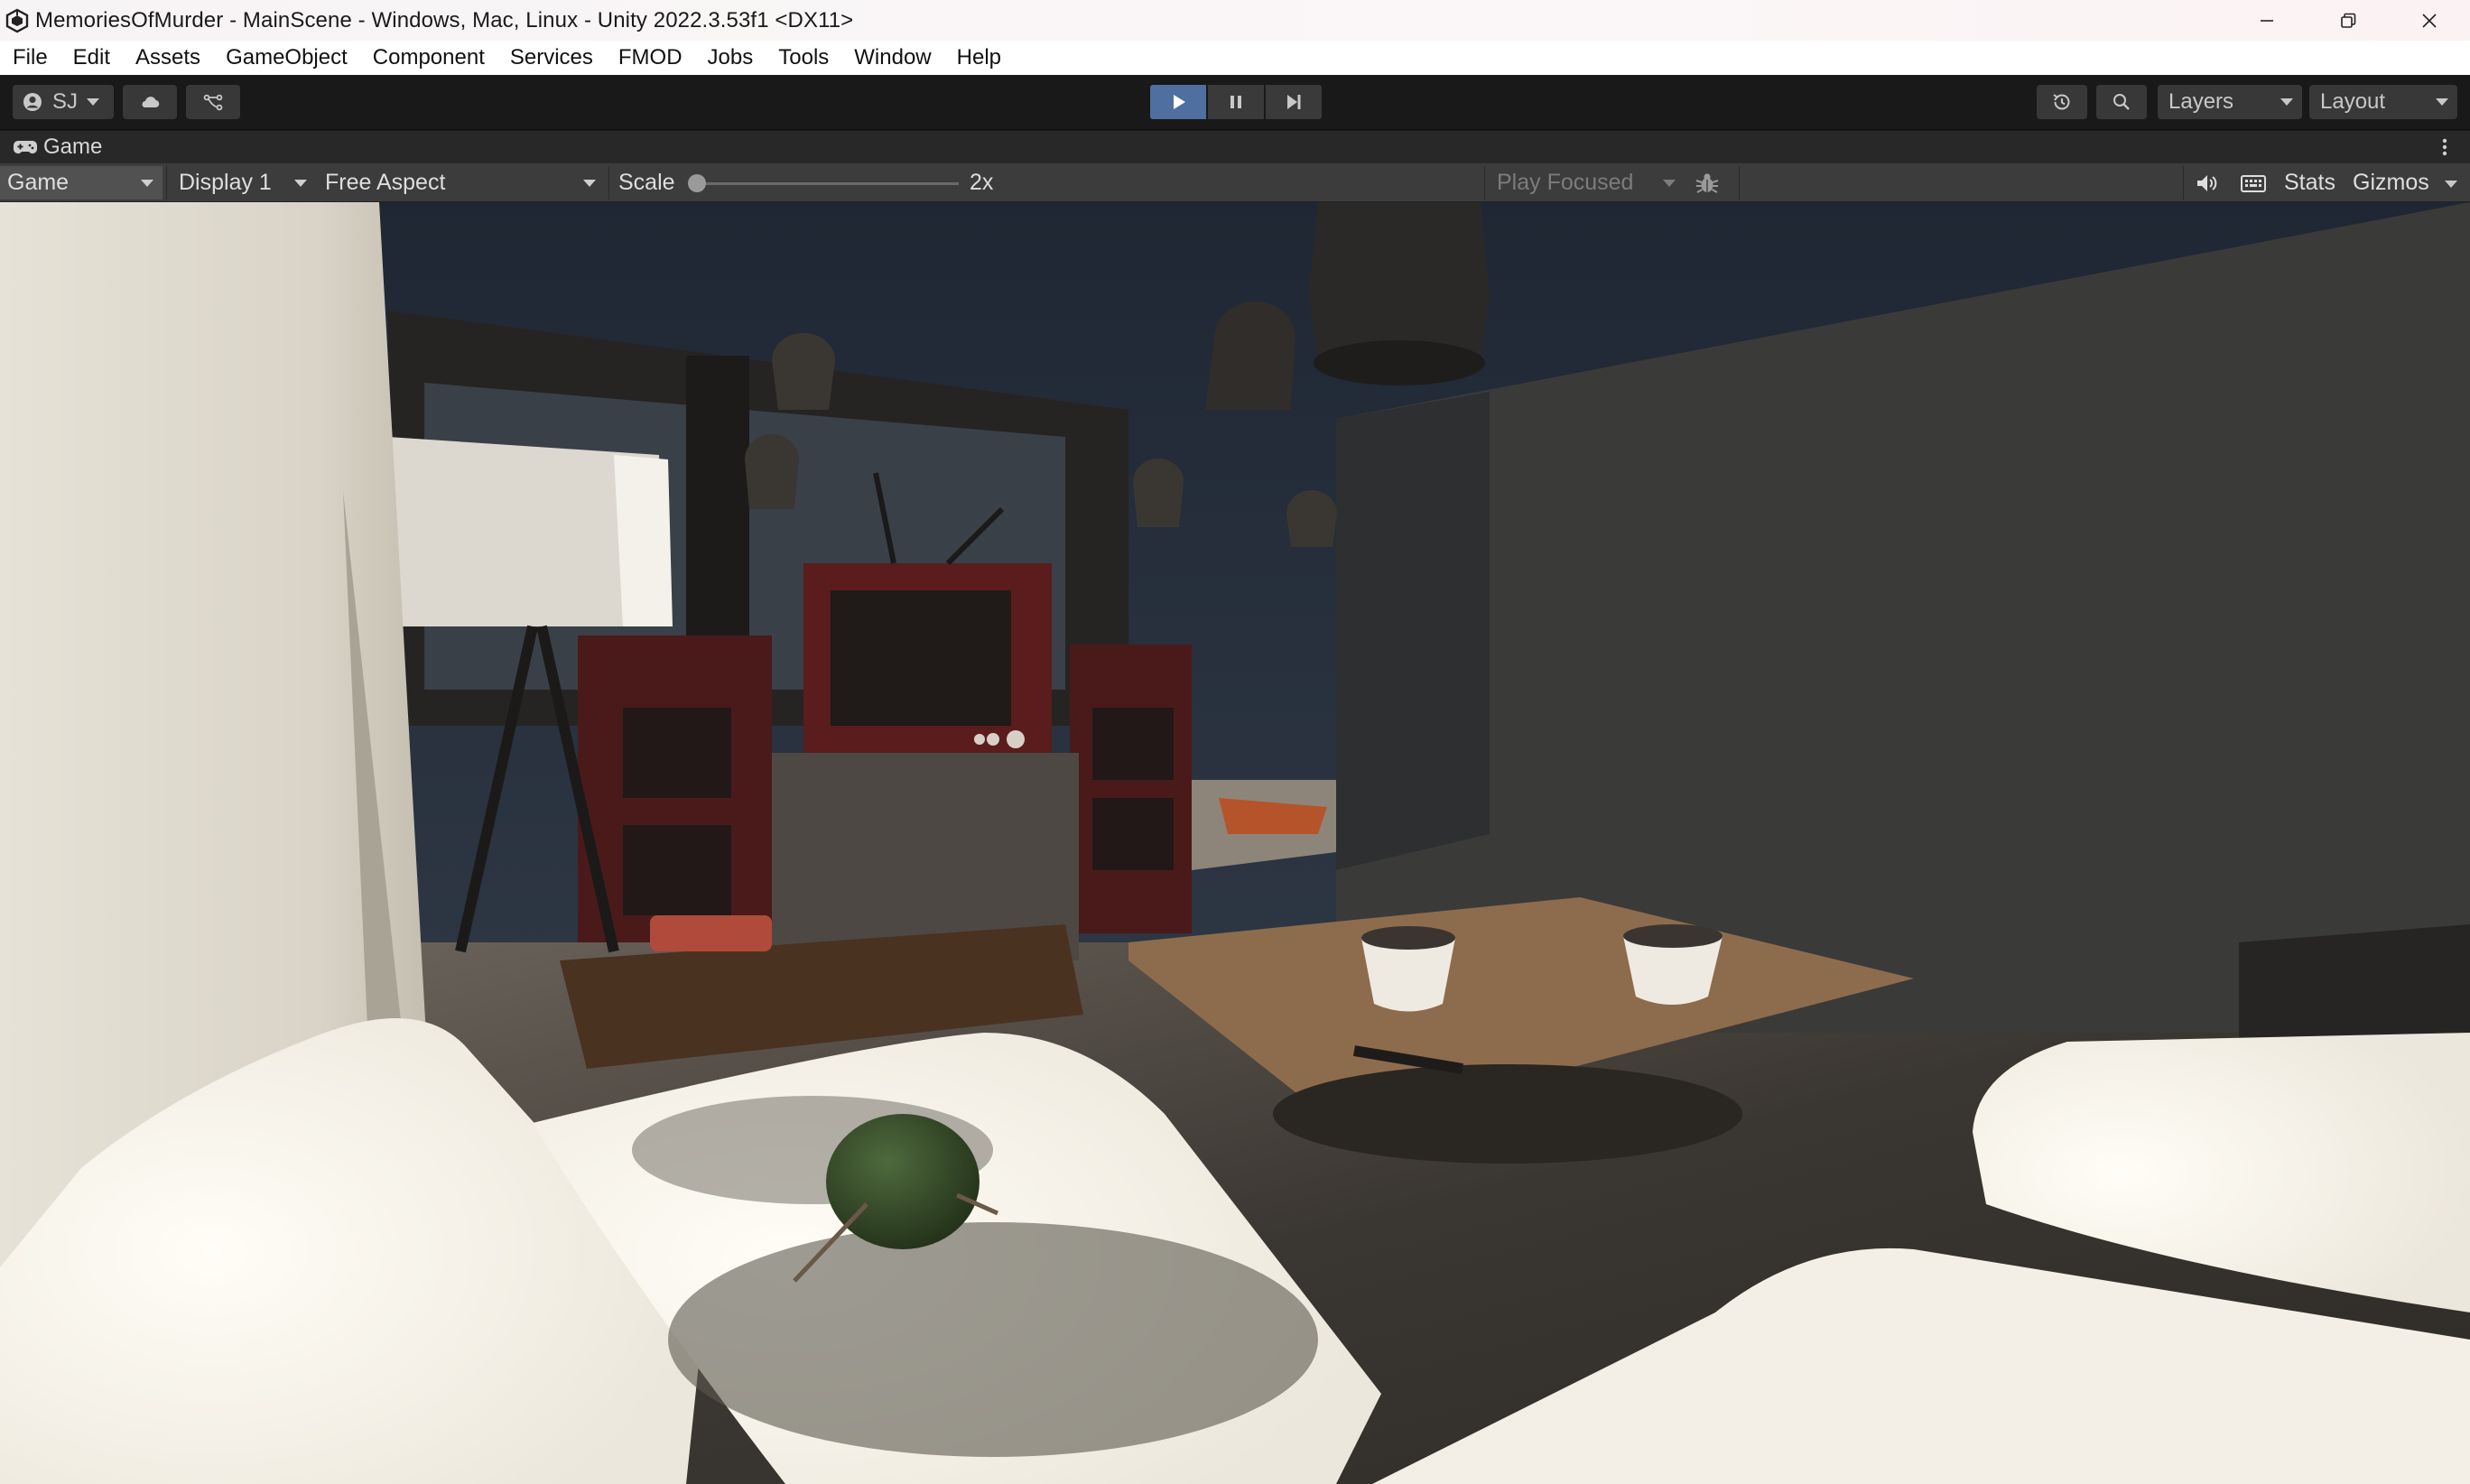  I want to click on search-icon, so click(2121, 102).